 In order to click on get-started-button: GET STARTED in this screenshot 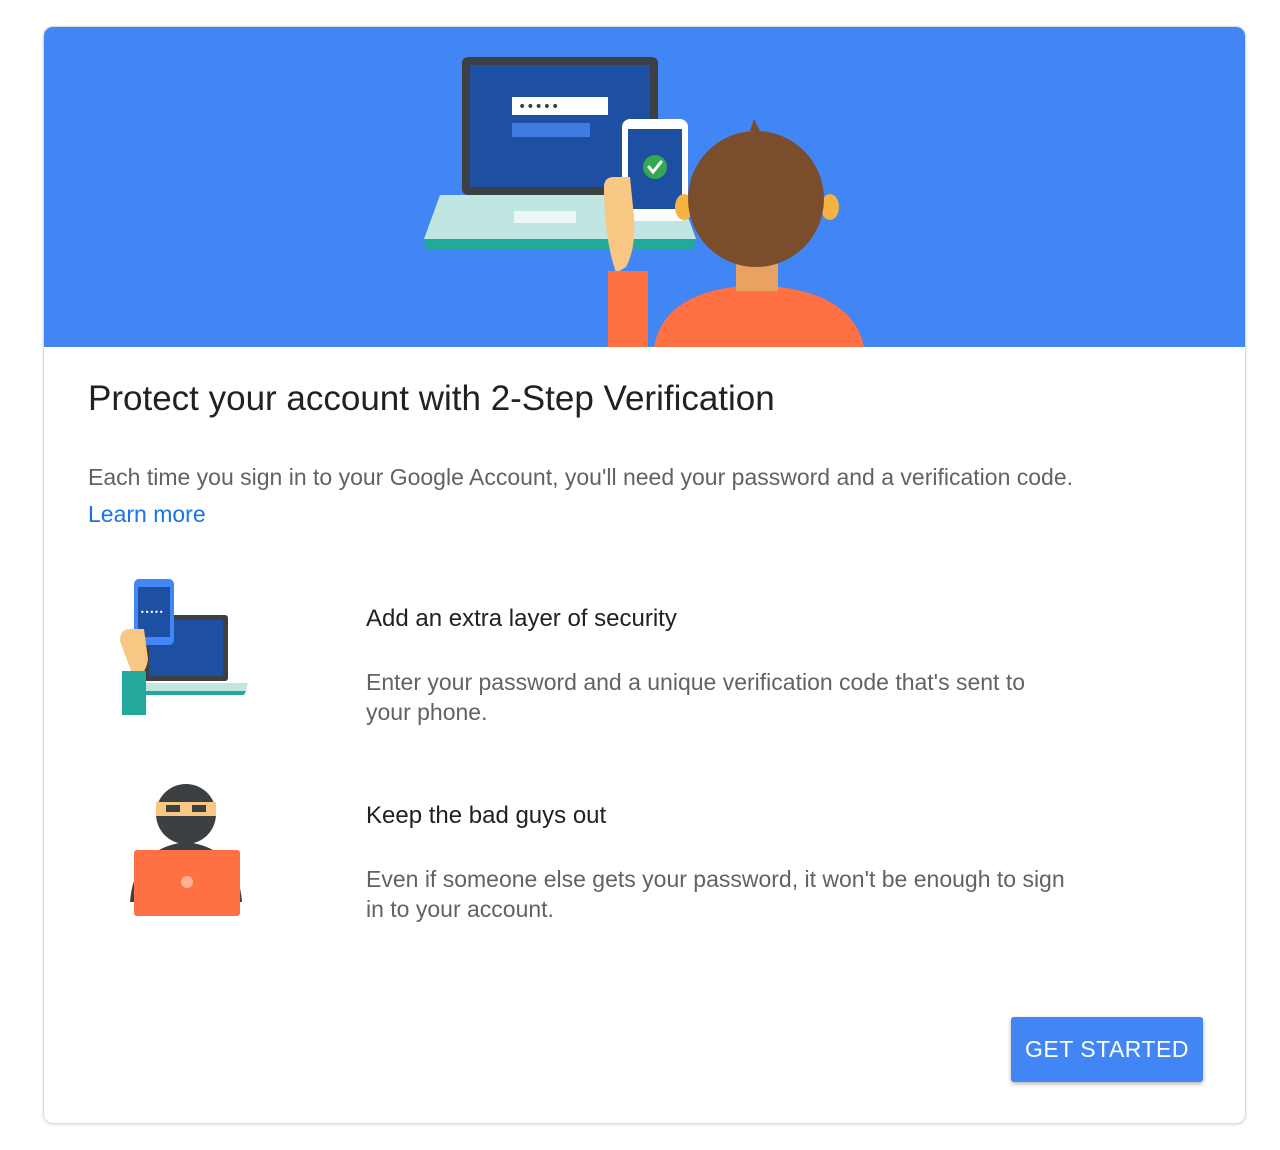, I will do `click(1107, 1049)`.